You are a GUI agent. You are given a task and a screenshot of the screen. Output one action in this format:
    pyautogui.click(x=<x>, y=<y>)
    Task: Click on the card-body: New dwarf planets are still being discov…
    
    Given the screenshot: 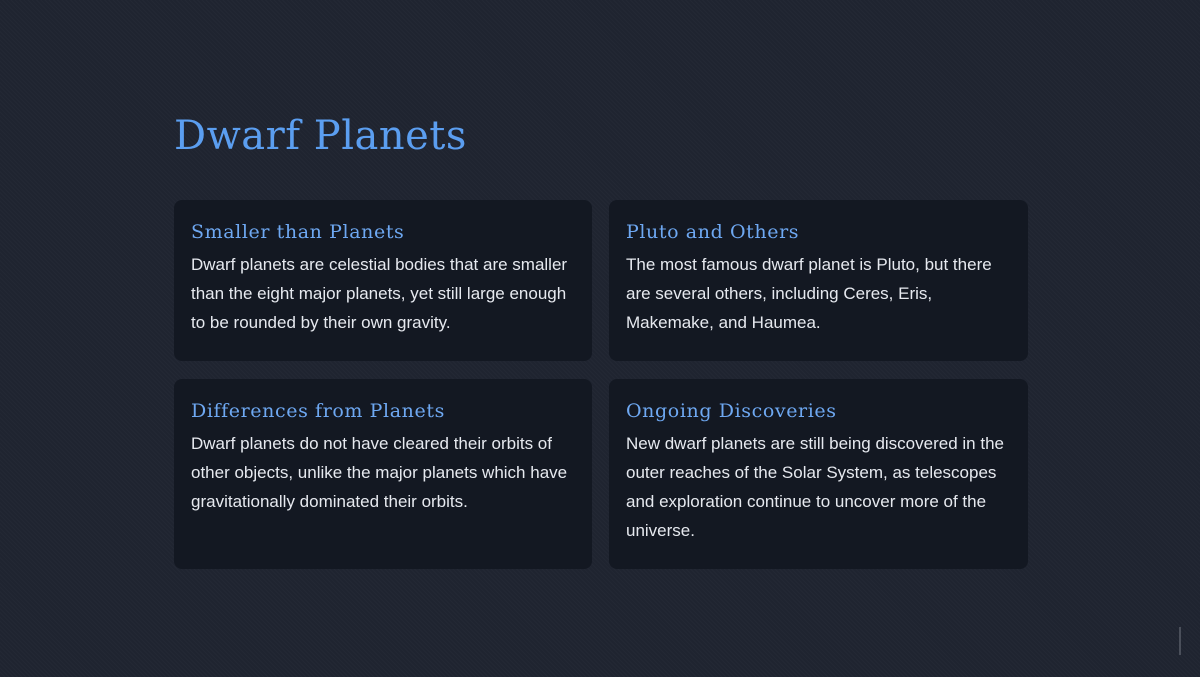 What is the action you would take?
    pyautogui.click(x=815, y=487)
    